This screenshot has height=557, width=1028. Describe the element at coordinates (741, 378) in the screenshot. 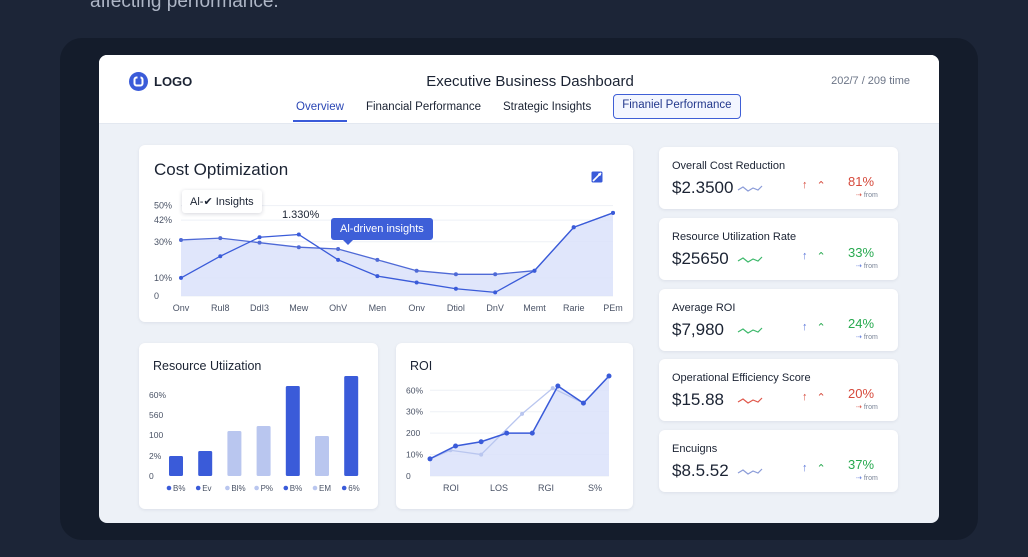

I see `kpi-label: Operational Efficiency Score` at that location.